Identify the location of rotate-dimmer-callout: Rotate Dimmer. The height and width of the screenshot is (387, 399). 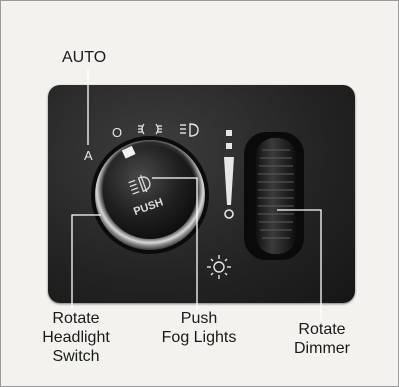
(322, 339).